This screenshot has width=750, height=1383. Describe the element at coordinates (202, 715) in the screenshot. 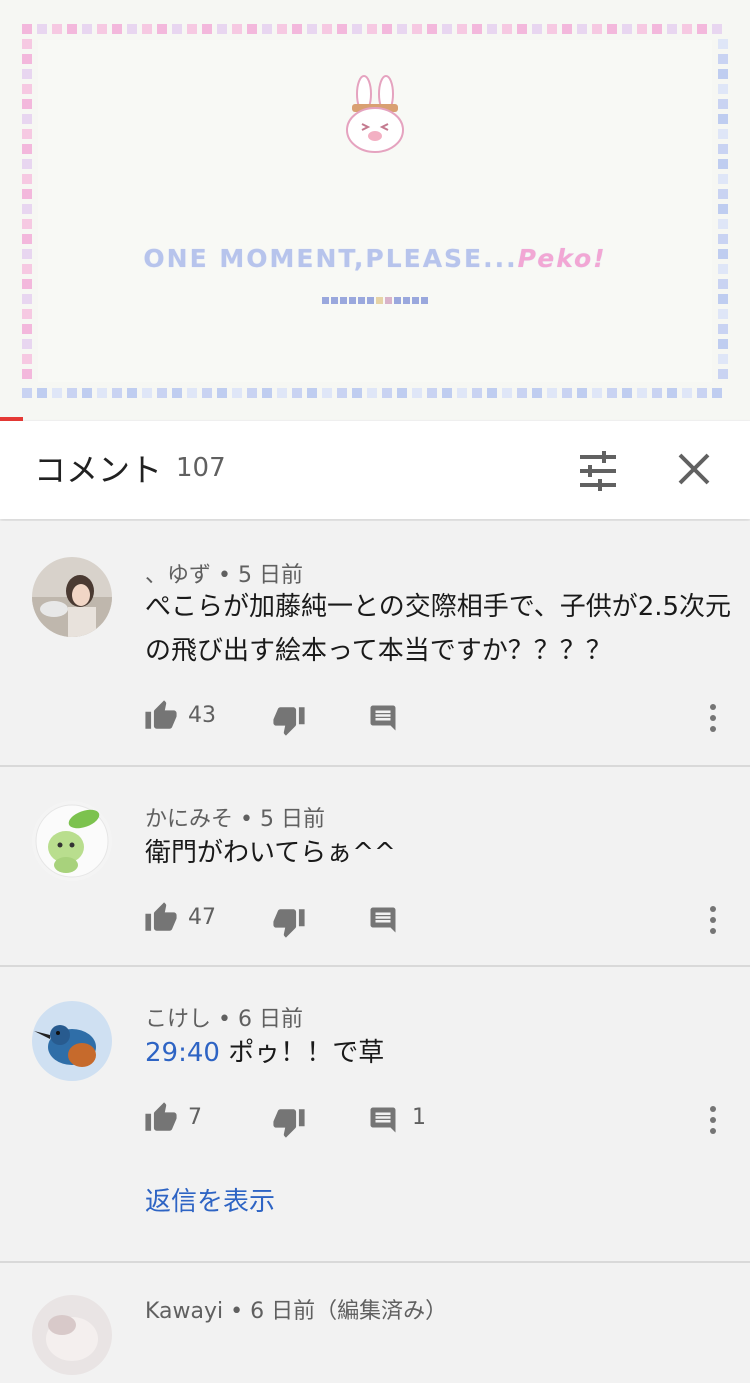

I see `like-count: 43` at that location.